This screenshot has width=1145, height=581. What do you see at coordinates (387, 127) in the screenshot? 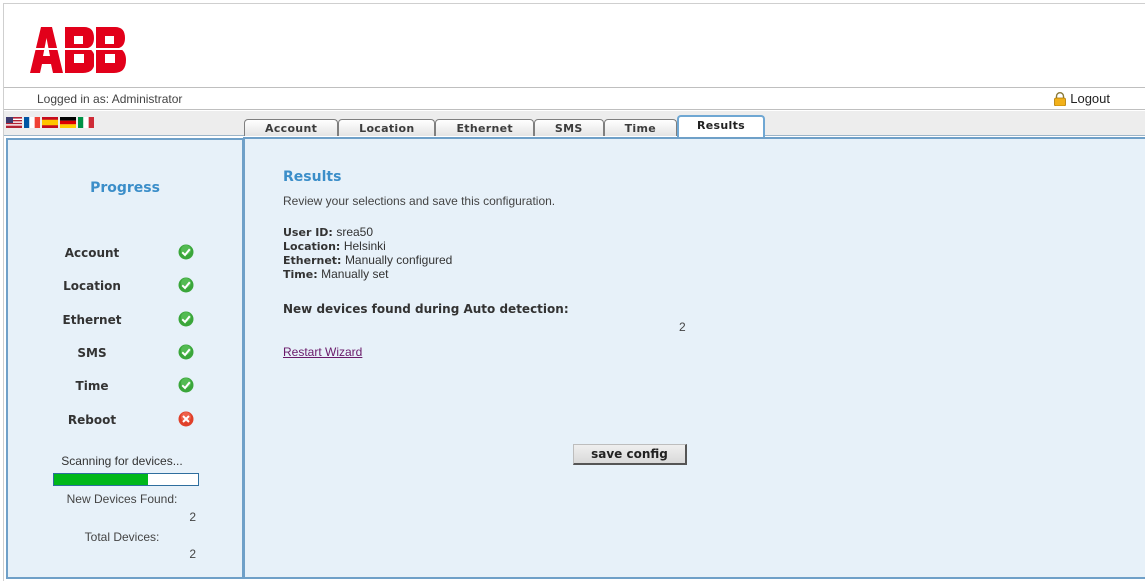
I see `tab-location: Location` at bounding box center [387, 127].